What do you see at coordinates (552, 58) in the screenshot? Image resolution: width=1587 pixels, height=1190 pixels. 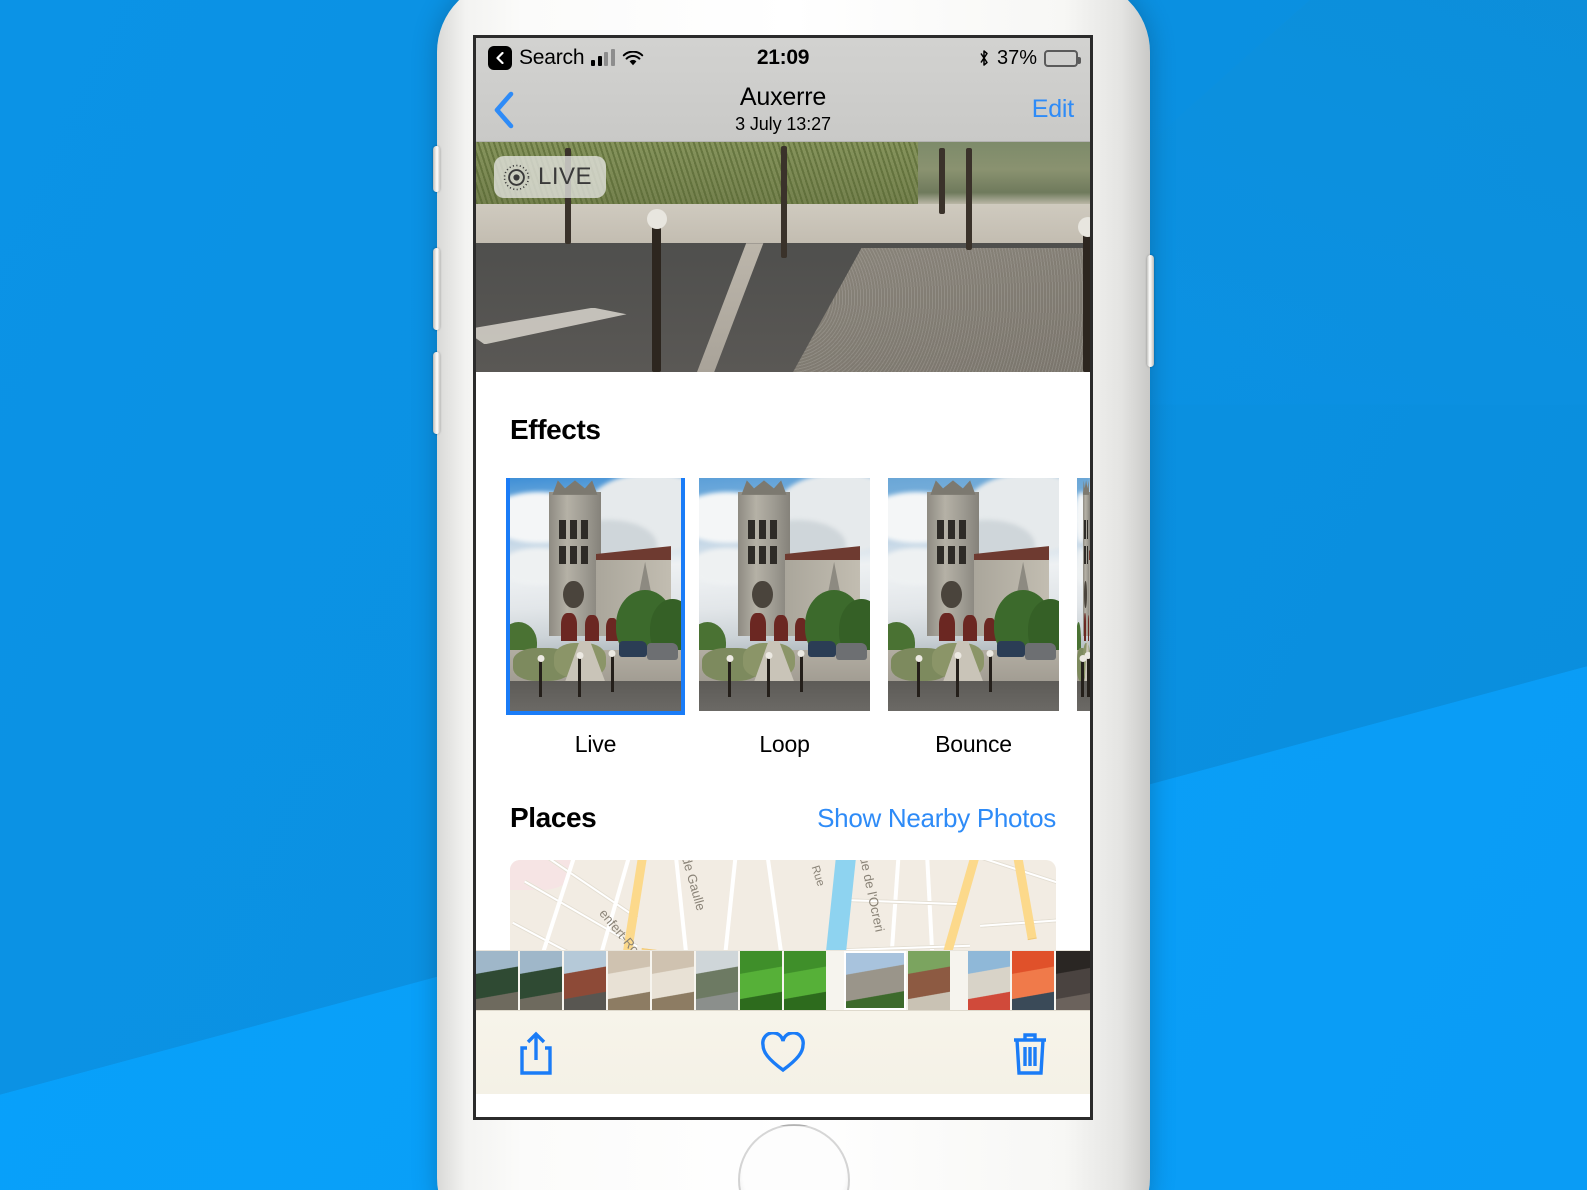 I see `status-bar-back-label: Search` at bounding box center [552, 58].